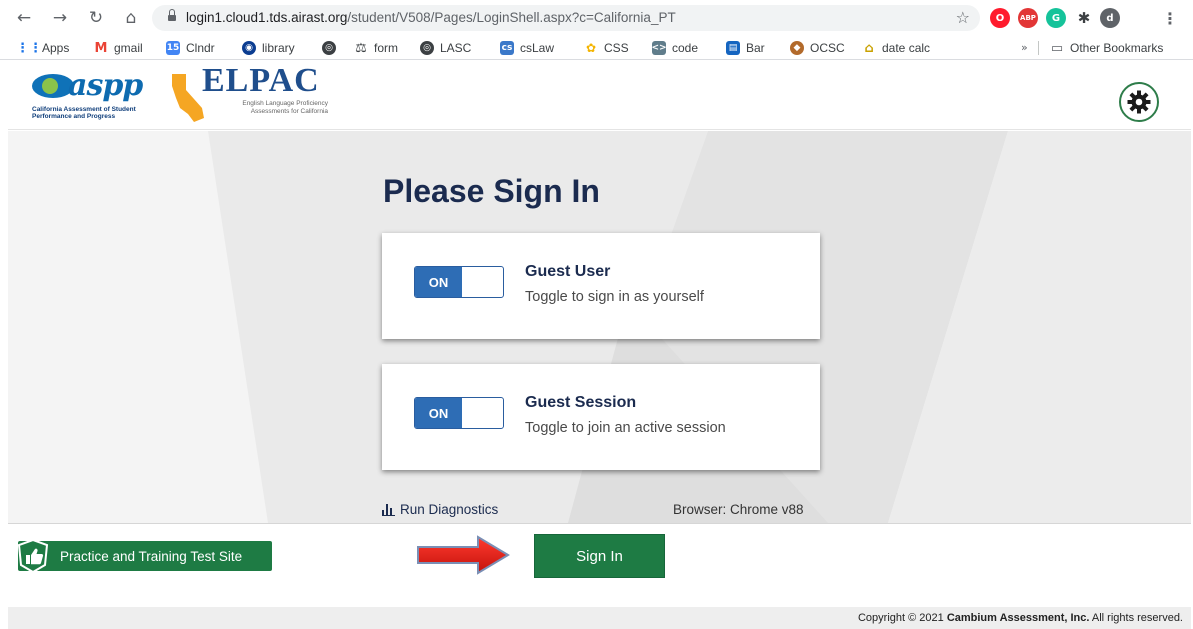 The width and height of the screenshot is (1193, 629). What do you see at coordinates (463, 555) in the screenshot?
I see `red-arrow-icon` at bounding box center [463, 555].